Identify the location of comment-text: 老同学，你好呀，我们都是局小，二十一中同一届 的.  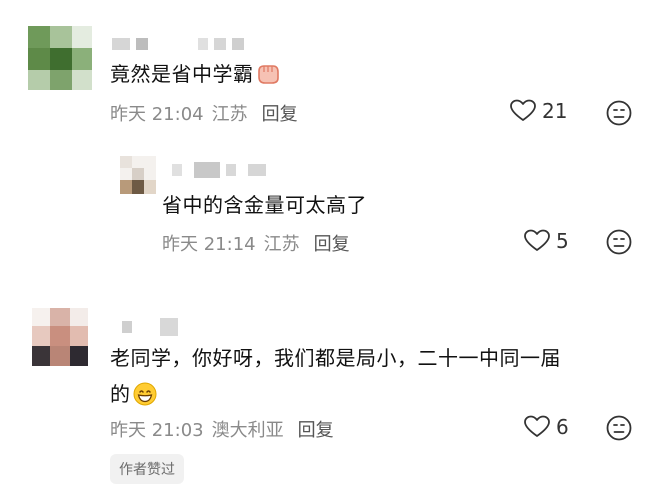
(380, 376).